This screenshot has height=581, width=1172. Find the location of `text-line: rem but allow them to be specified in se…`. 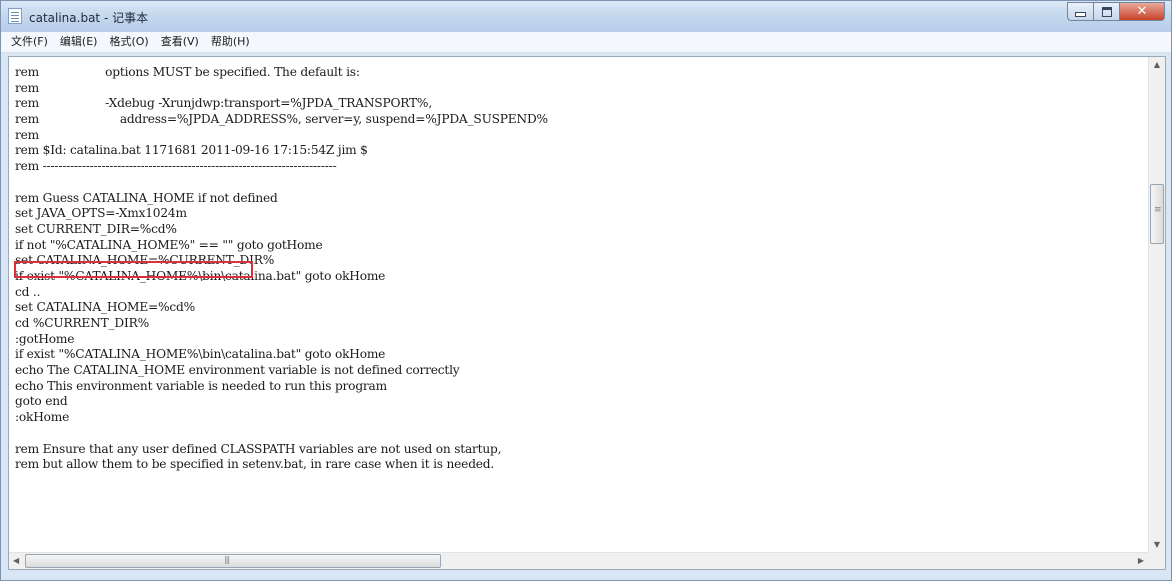

text-line: rem but allow them to be specified in se… is located at coordinates (281, 465).